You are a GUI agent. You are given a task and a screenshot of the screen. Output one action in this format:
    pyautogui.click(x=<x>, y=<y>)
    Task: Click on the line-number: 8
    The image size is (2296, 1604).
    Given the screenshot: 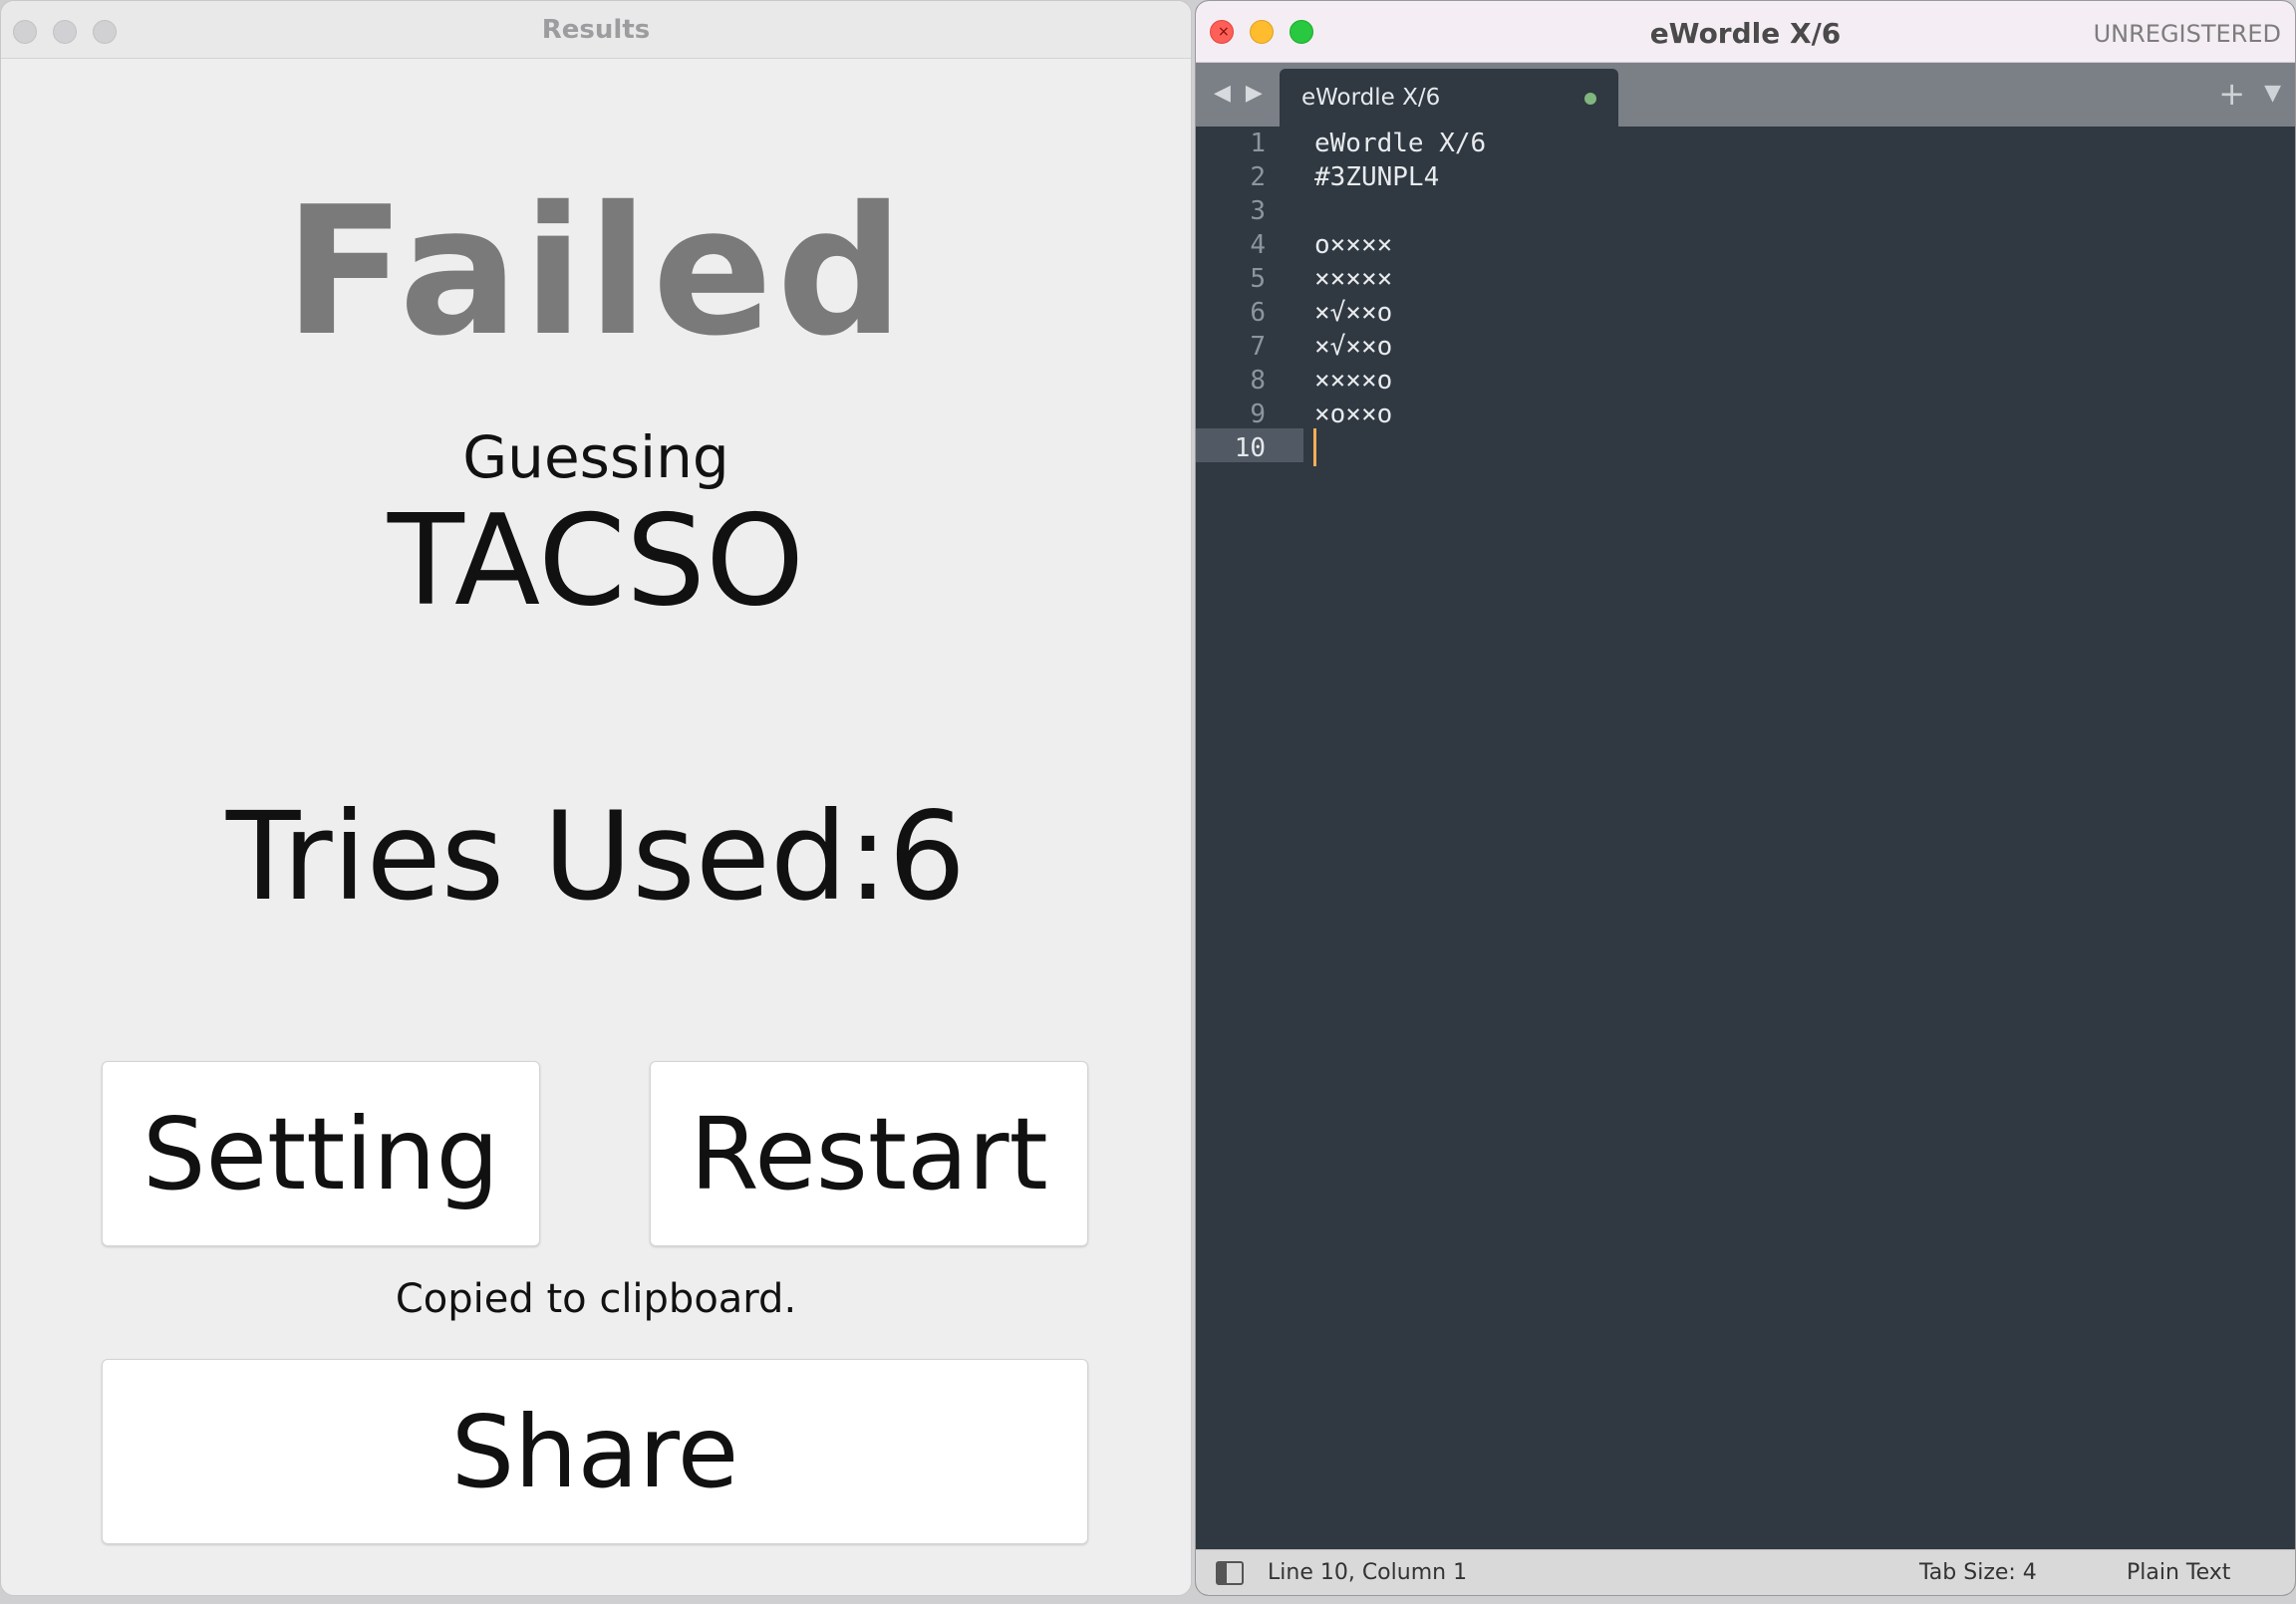 What is the action you would take?
    pyautogui.click(x=1258, y=381)
    